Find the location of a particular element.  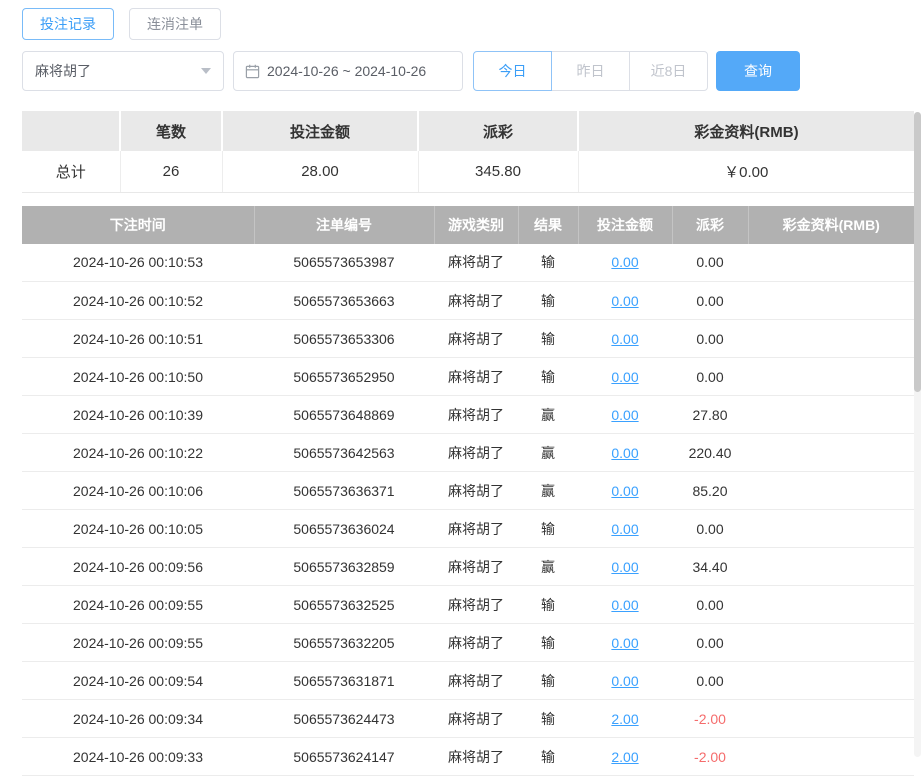

bet-time-cell: 2024-10-26 00:10:53 is located at coordinates (138, 263).